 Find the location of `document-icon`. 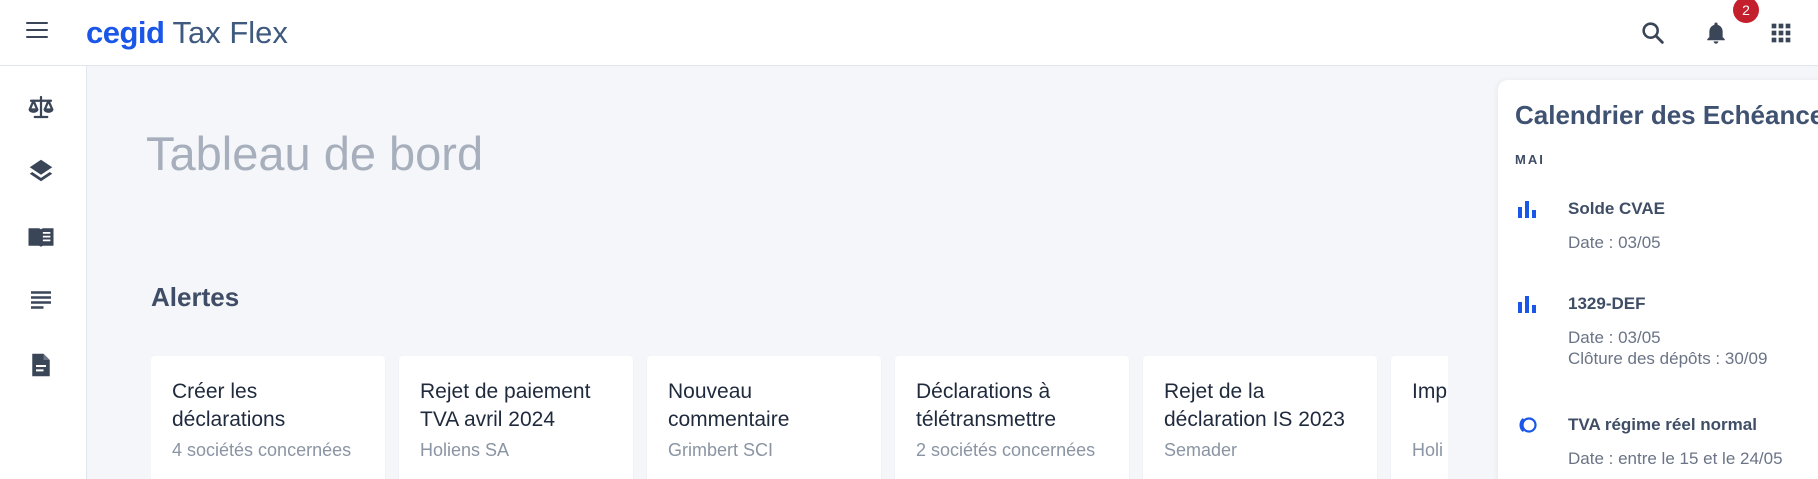

document-icon is located at coordinates (41, 365).